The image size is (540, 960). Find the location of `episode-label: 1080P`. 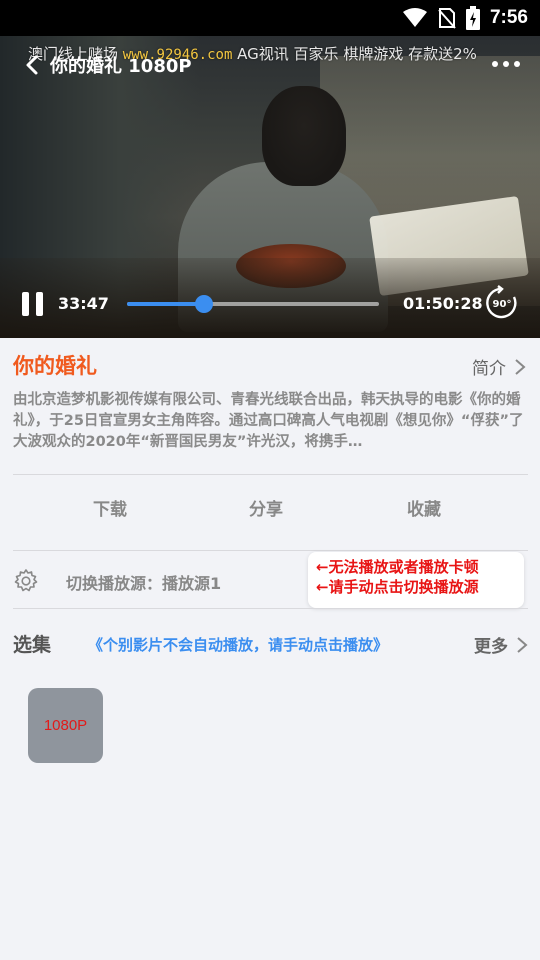

episode-label: 1080P is located at coordinates (65, 725).